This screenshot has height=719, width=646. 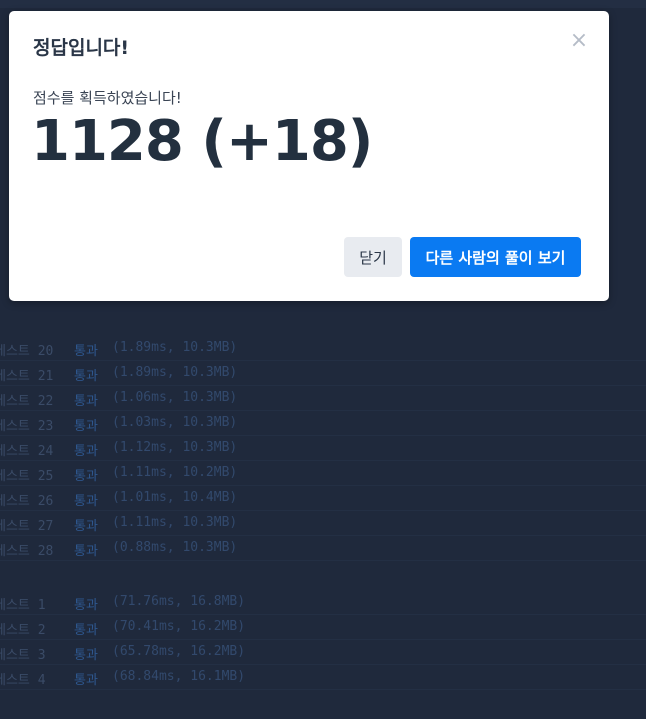 I want to click on modal-title: 정답입니다!, so click(x=81, y=48).